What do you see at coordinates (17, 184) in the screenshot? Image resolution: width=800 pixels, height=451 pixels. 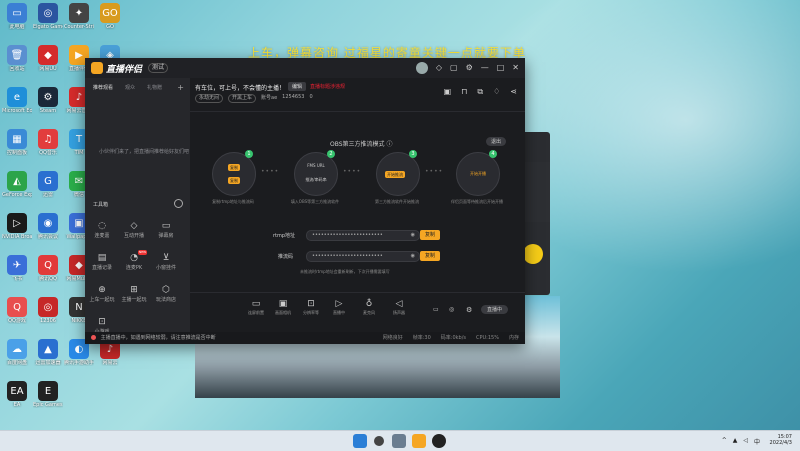 I see `desktop-icon: ◭GeForce Experience` at bounding box center [17, 184].